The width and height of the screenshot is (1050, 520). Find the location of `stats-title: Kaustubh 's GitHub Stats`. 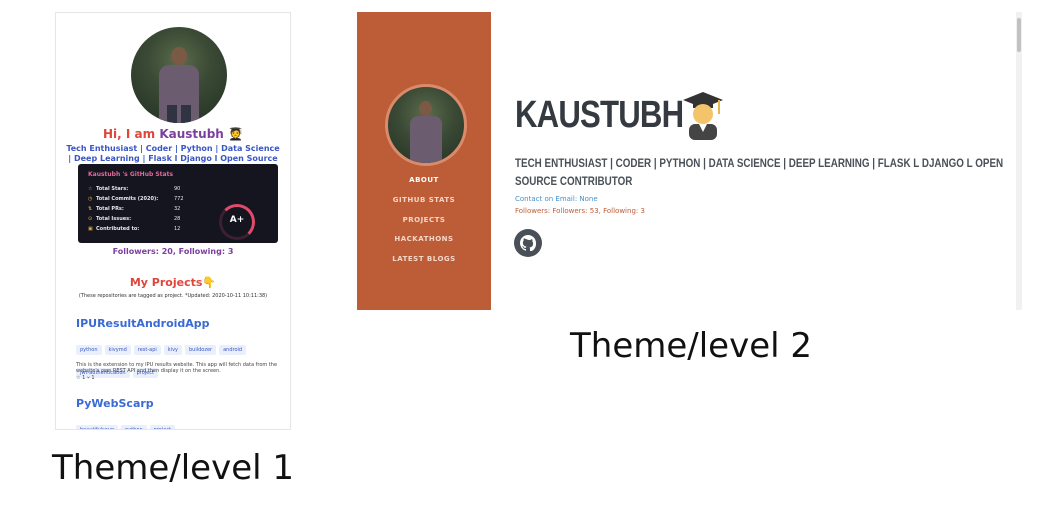

stats-title: Kaustubh 's GitHub Stats is located at coordinates (131, 174).